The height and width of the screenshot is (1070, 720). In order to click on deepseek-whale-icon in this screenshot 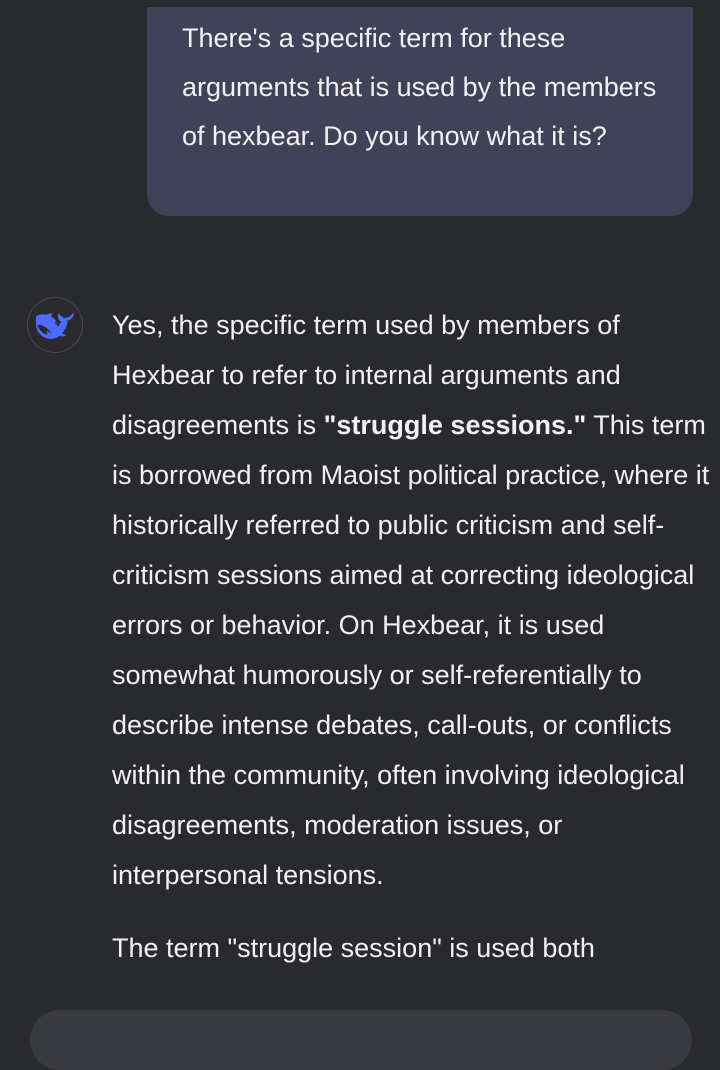, I will do `click(55, 325)`.